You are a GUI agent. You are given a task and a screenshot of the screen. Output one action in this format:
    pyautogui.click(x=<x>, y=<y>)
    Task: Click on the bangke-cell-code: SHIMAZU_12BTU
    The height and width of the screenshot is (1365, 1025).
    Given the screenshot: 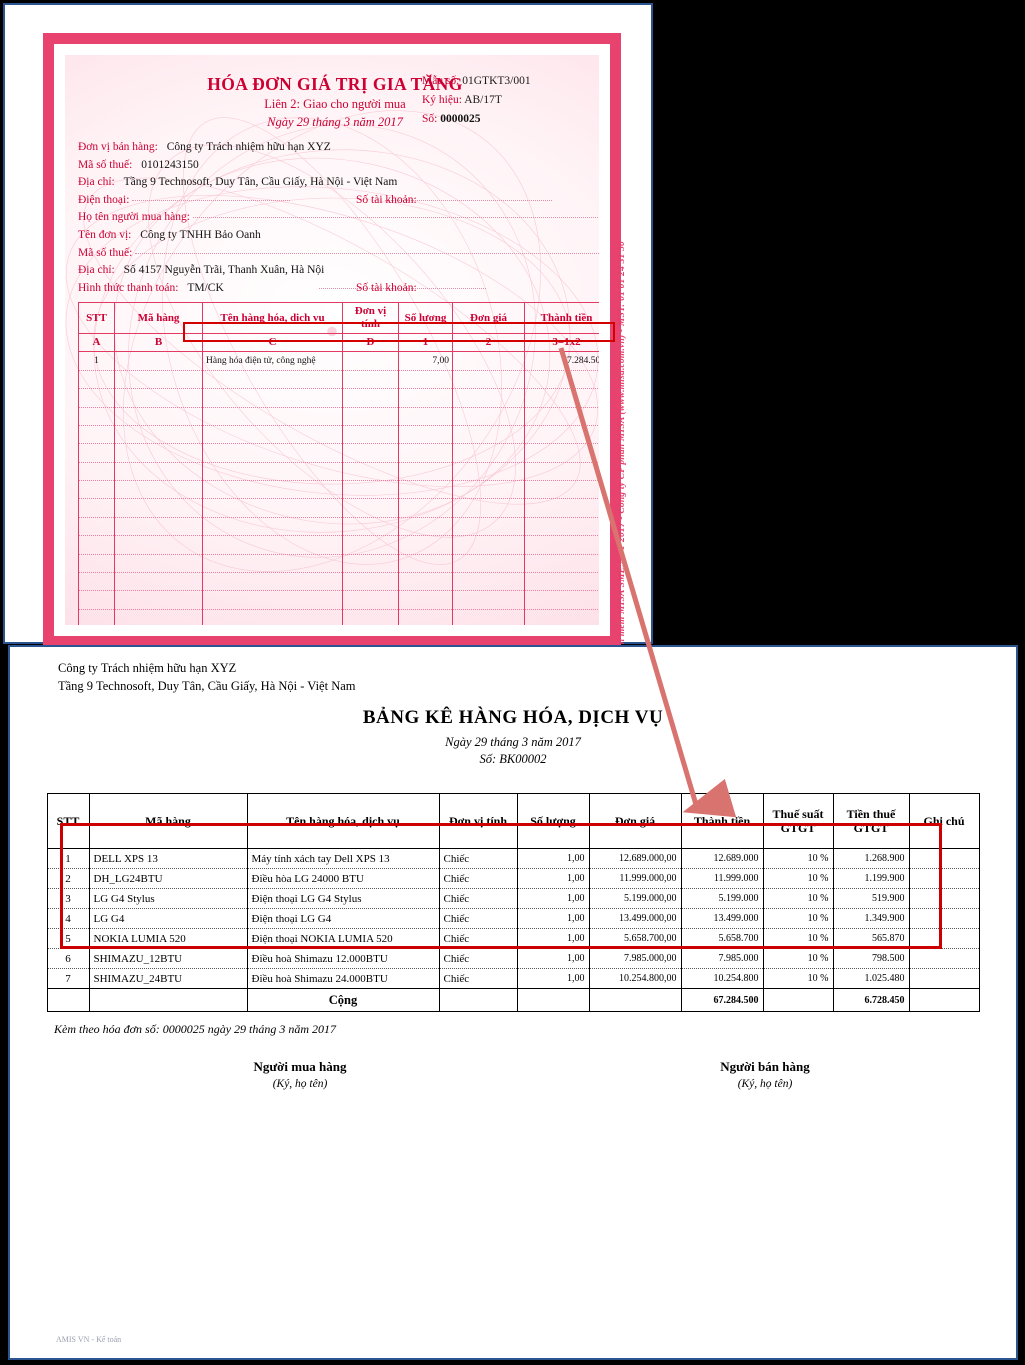 What is the action you would take?
    pyautogui.click(x=168, y=958)
    